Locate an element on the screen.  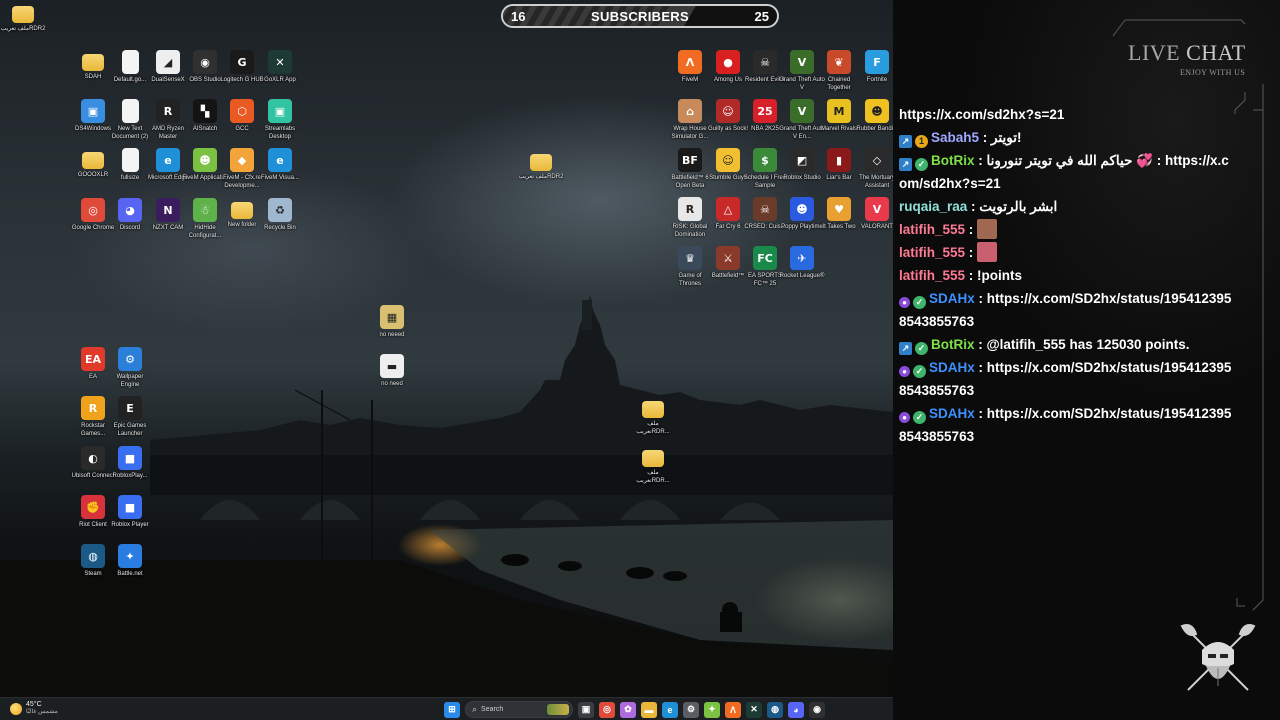
app-icon: ● is located at coordinates (728, 62).